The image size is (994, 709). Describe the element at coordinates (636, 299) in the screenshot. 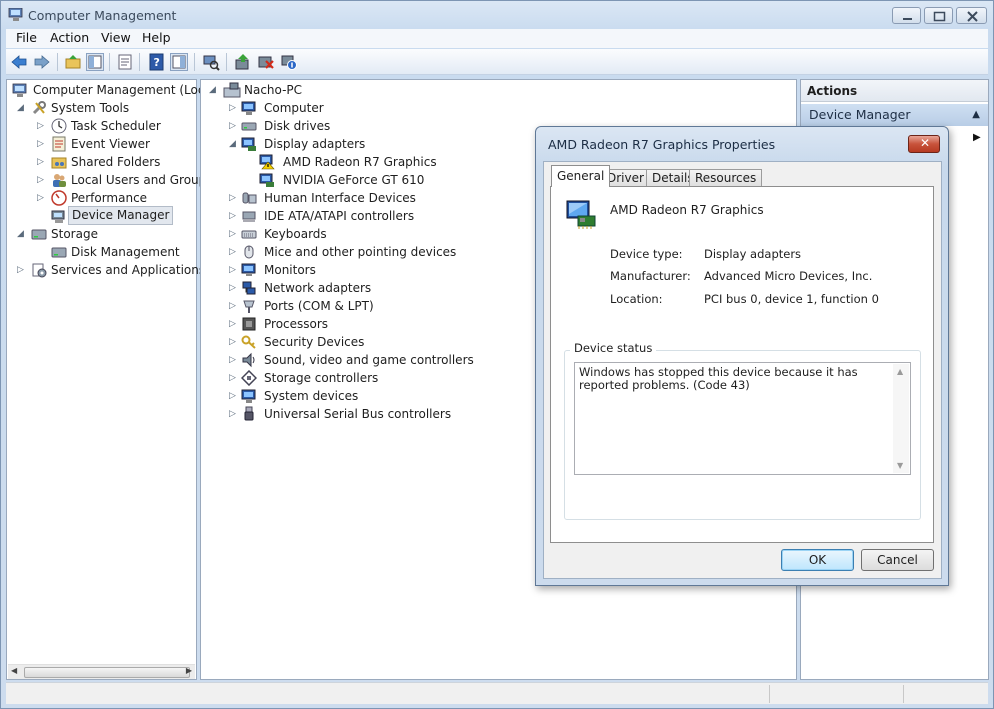

I see `prop-label-location: Location:` at that location.